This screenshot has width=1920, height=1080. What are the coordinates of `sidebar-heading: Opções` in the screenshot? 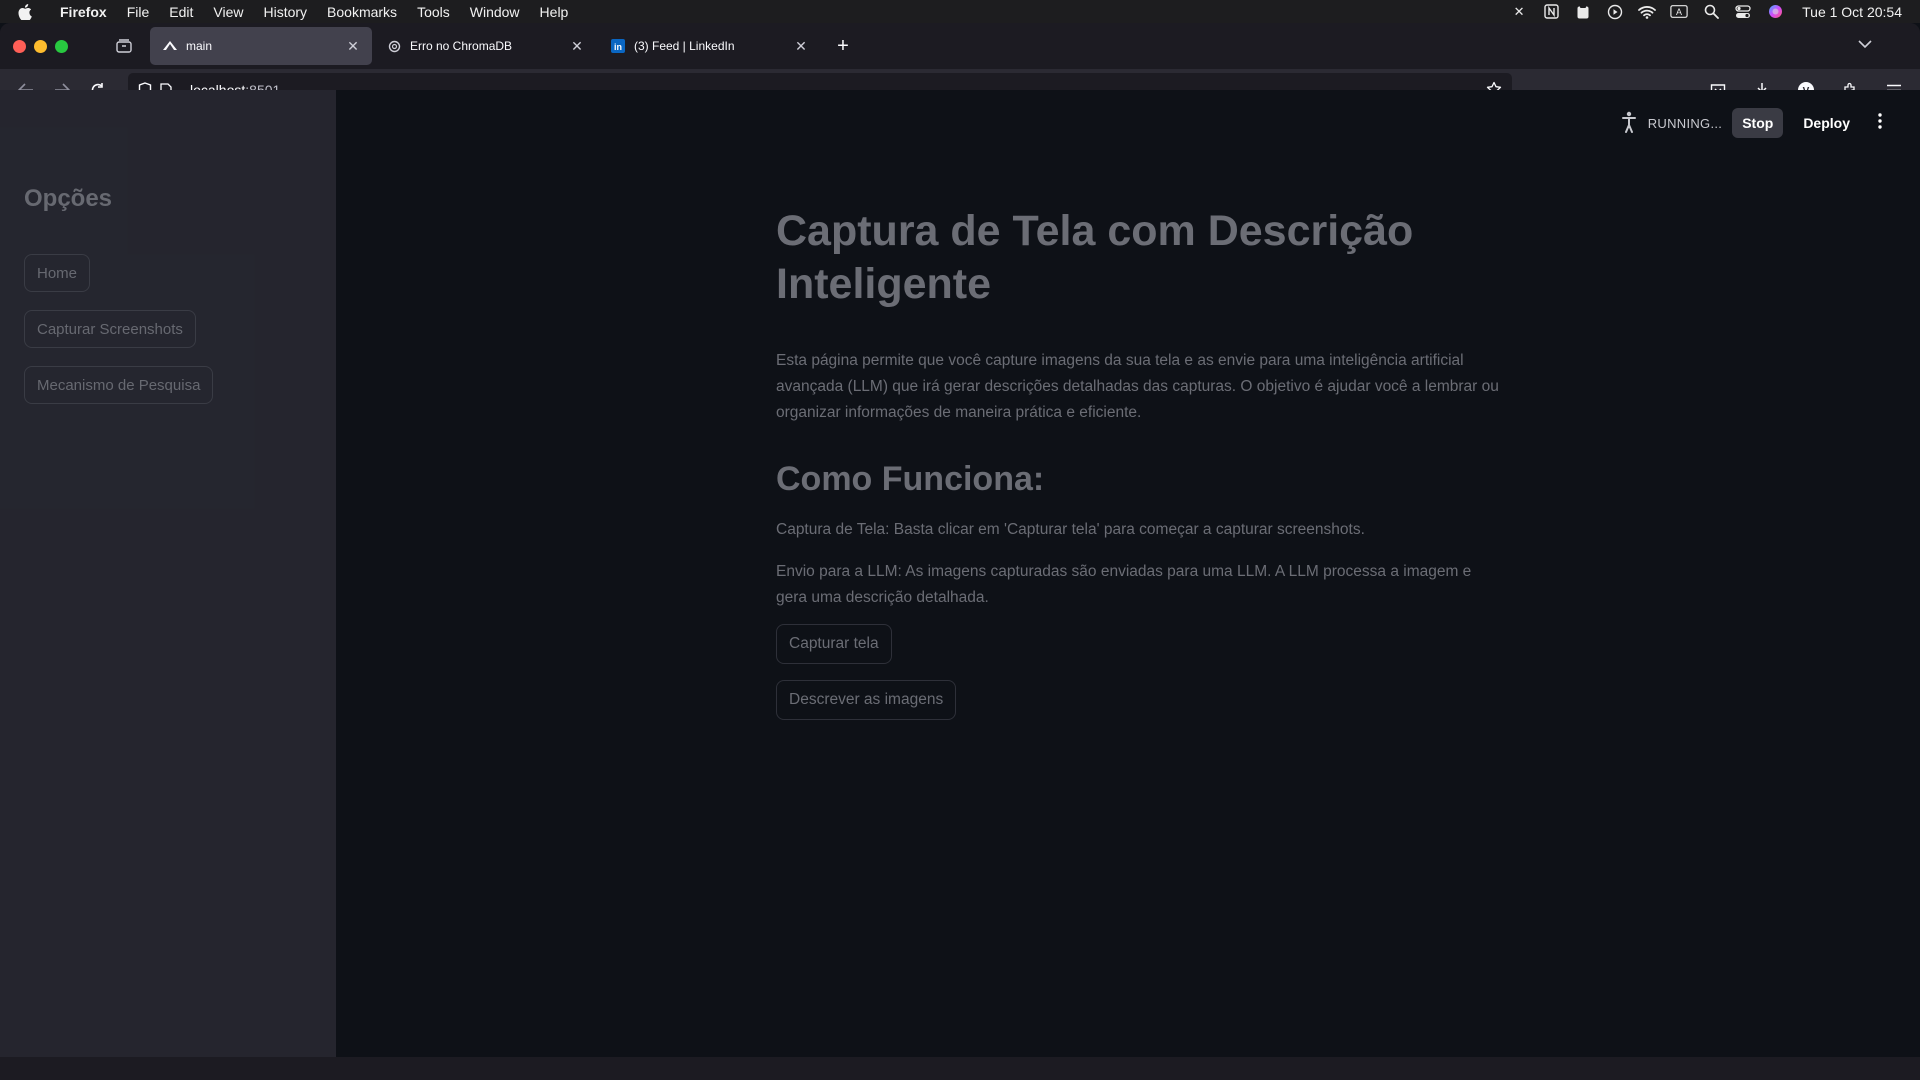 It's located at (68, 198).